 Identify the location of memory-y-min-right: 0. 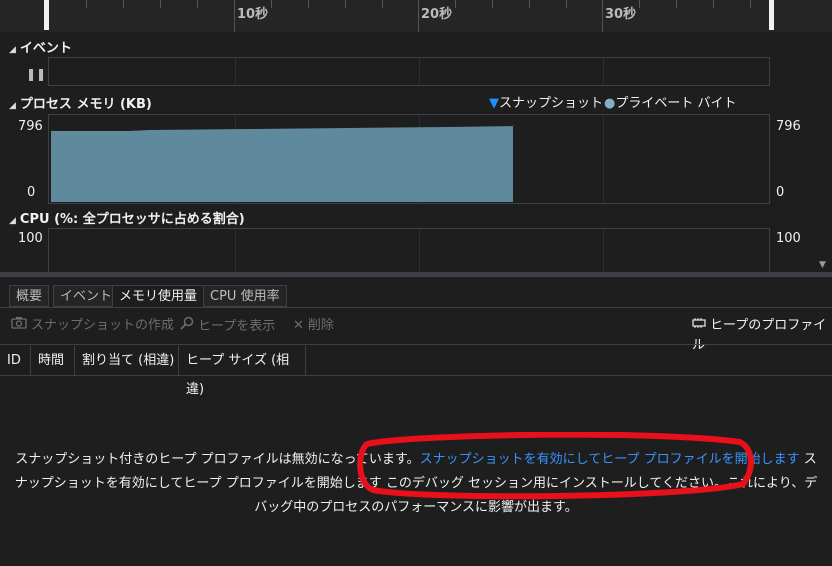
(780, 192).